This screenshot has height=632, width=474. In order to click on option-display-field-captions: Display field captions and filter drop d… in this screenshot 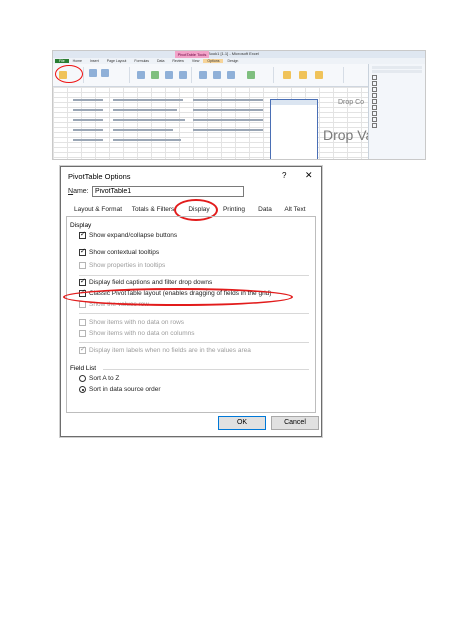, I will do `click(146, 281)`.